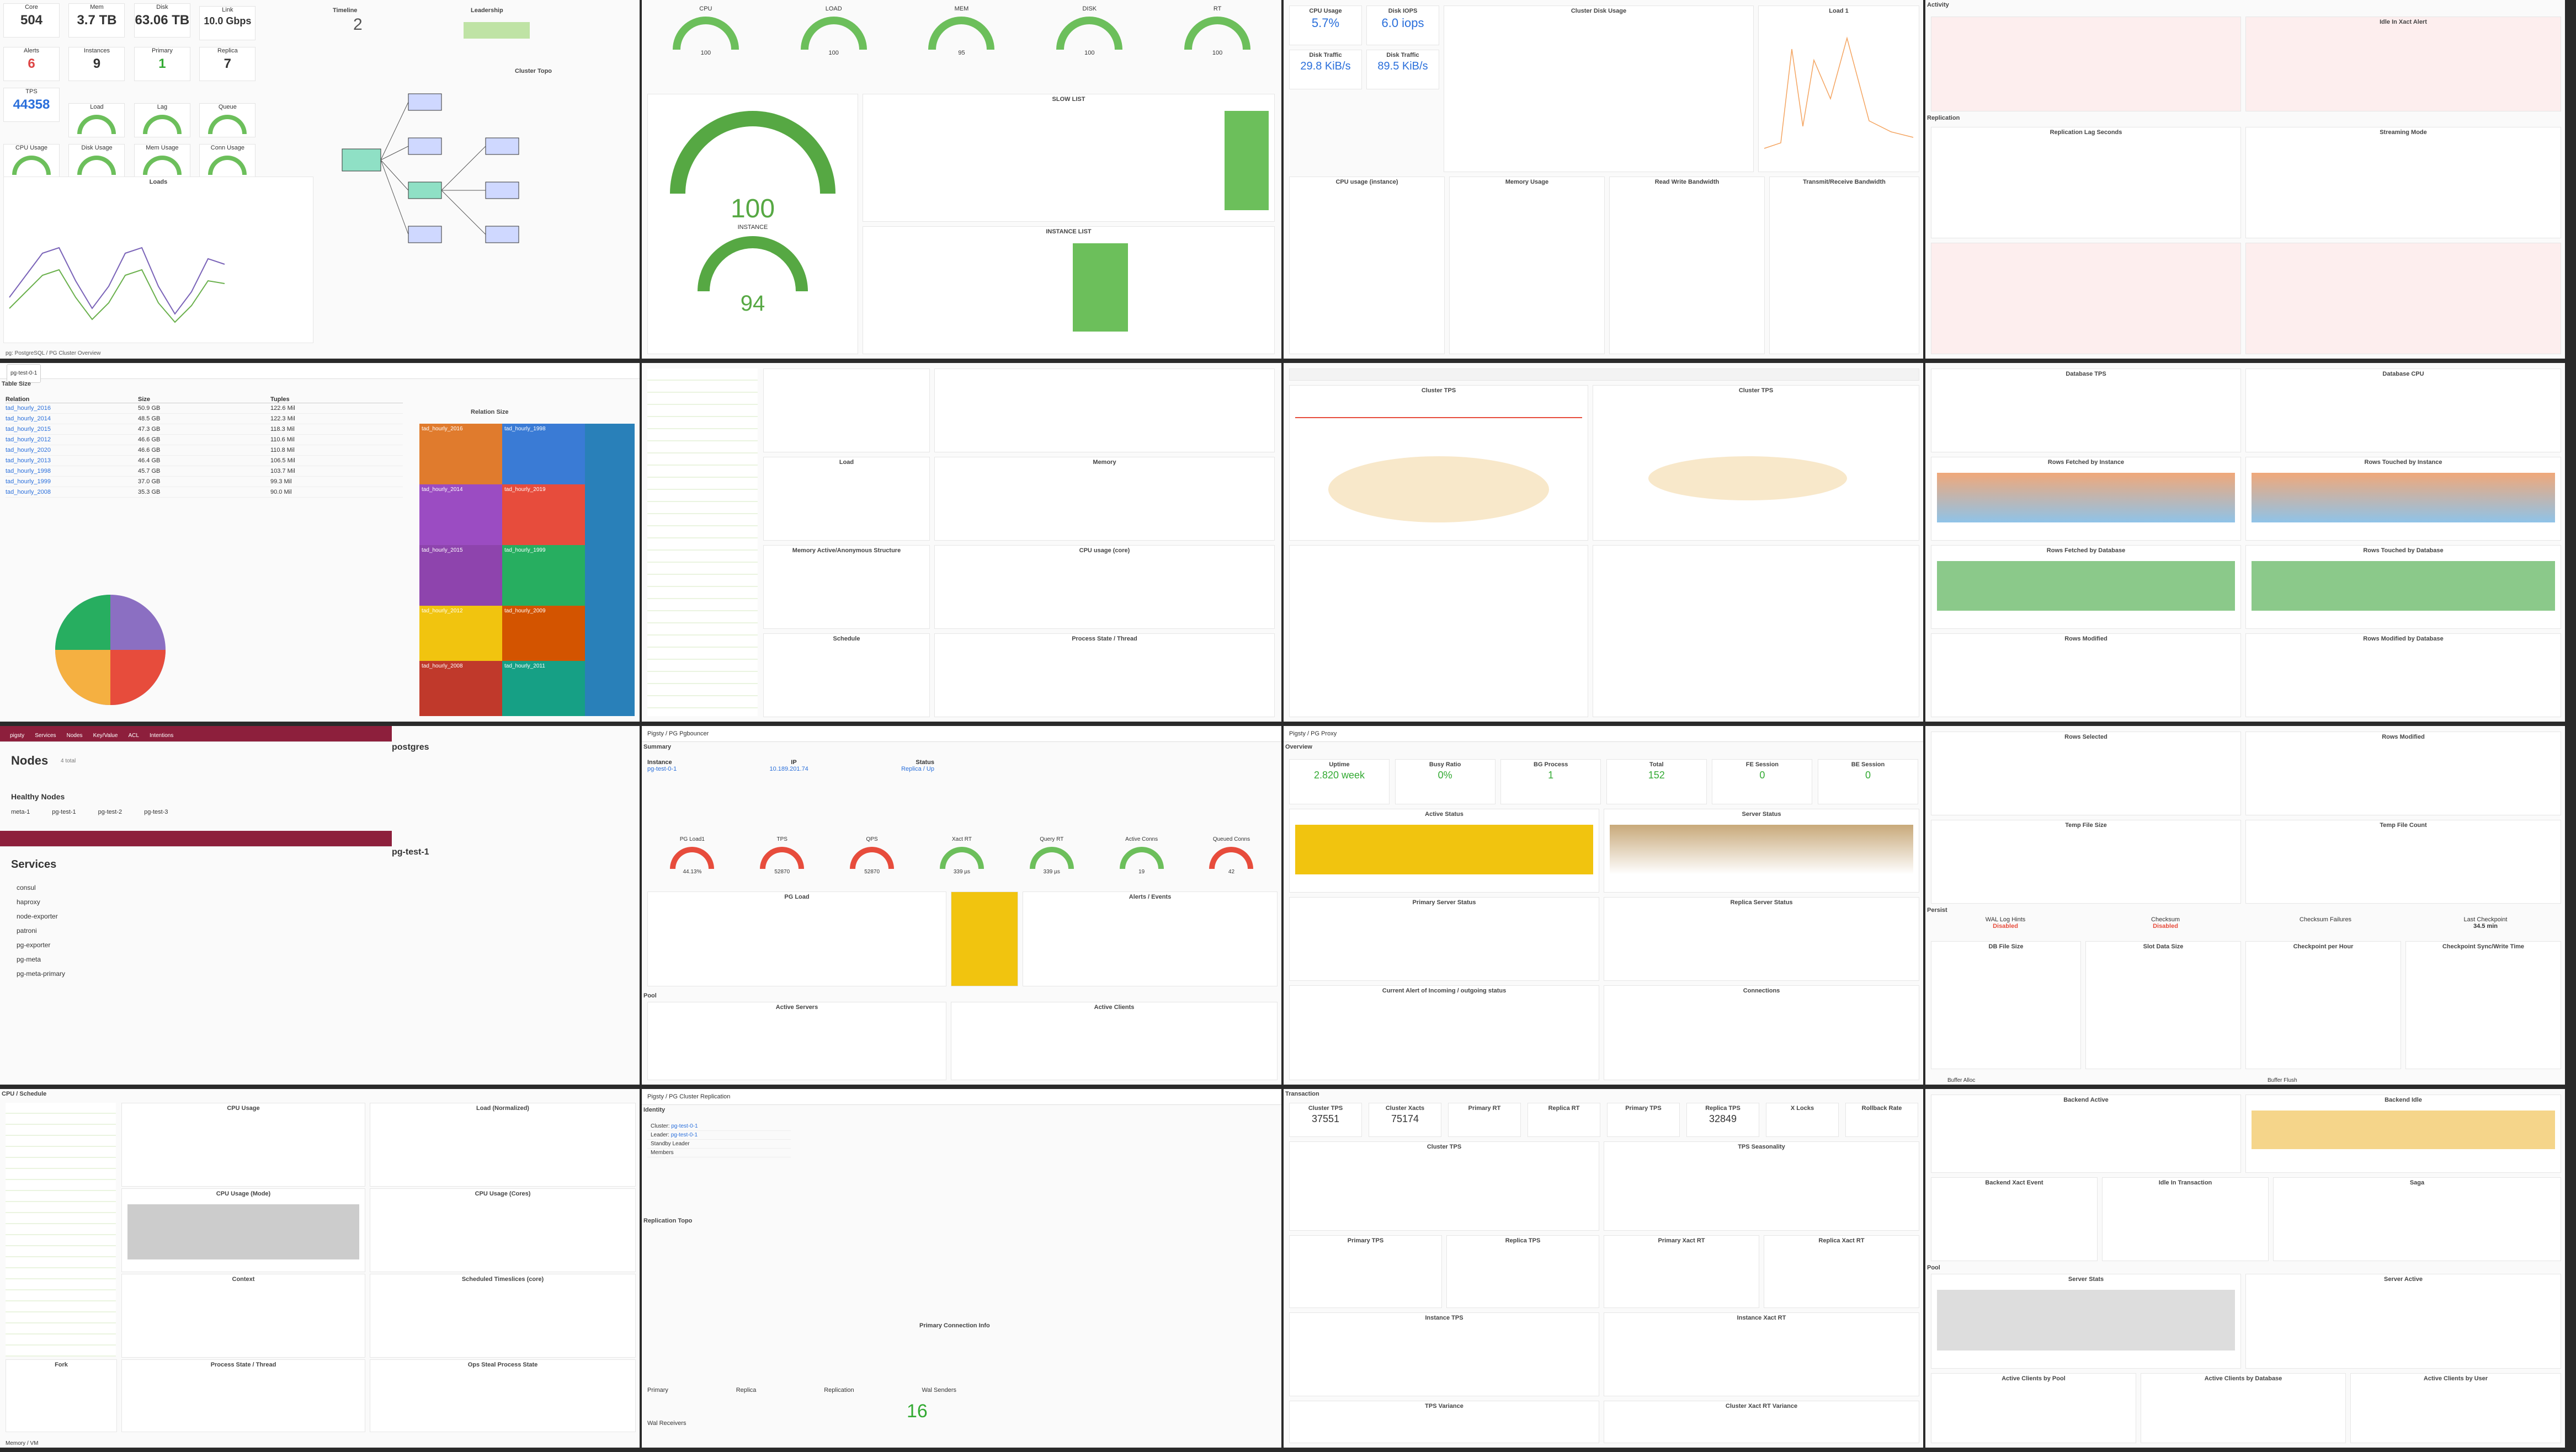 The height and width of the screenshot is (1452, 2576). I want to click on table-row: tad_hourly_2012 46.6 GB 110.6 Mil, so click(204, 440).